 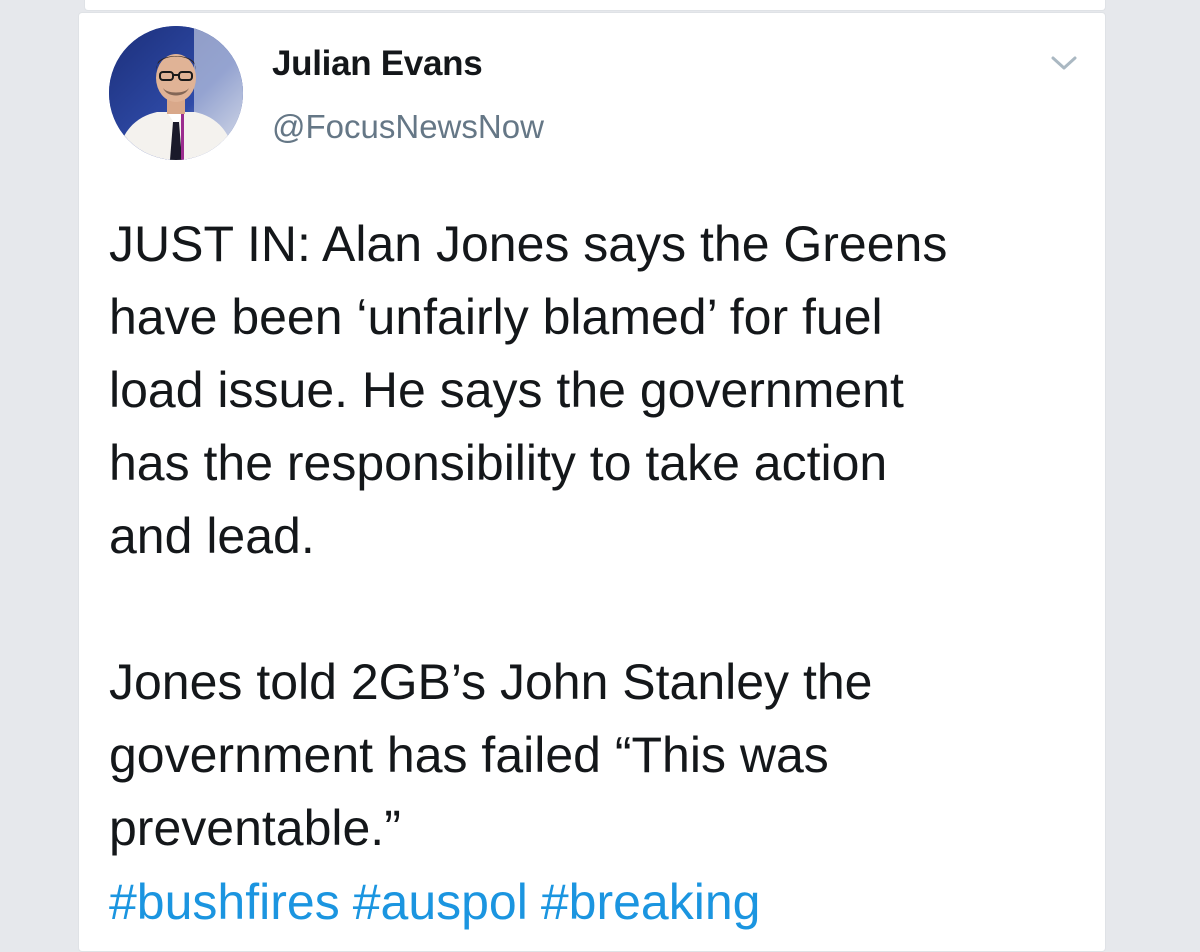 What do you see at coordinates (528, 244) in the screenshot?
I see `tweet-line: JUST IN: Alan Jones says the Greens` at bounding box center [528, 244].